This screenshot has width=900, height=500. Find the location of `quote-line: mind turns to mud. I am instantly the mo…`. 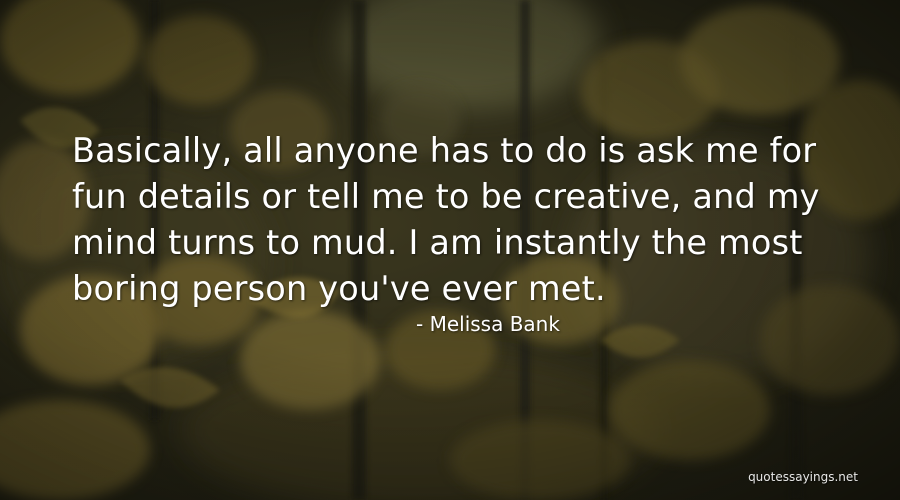

quote-line: mind turns to mud. I am instantly the mo… is located at coordinates (437, 242).